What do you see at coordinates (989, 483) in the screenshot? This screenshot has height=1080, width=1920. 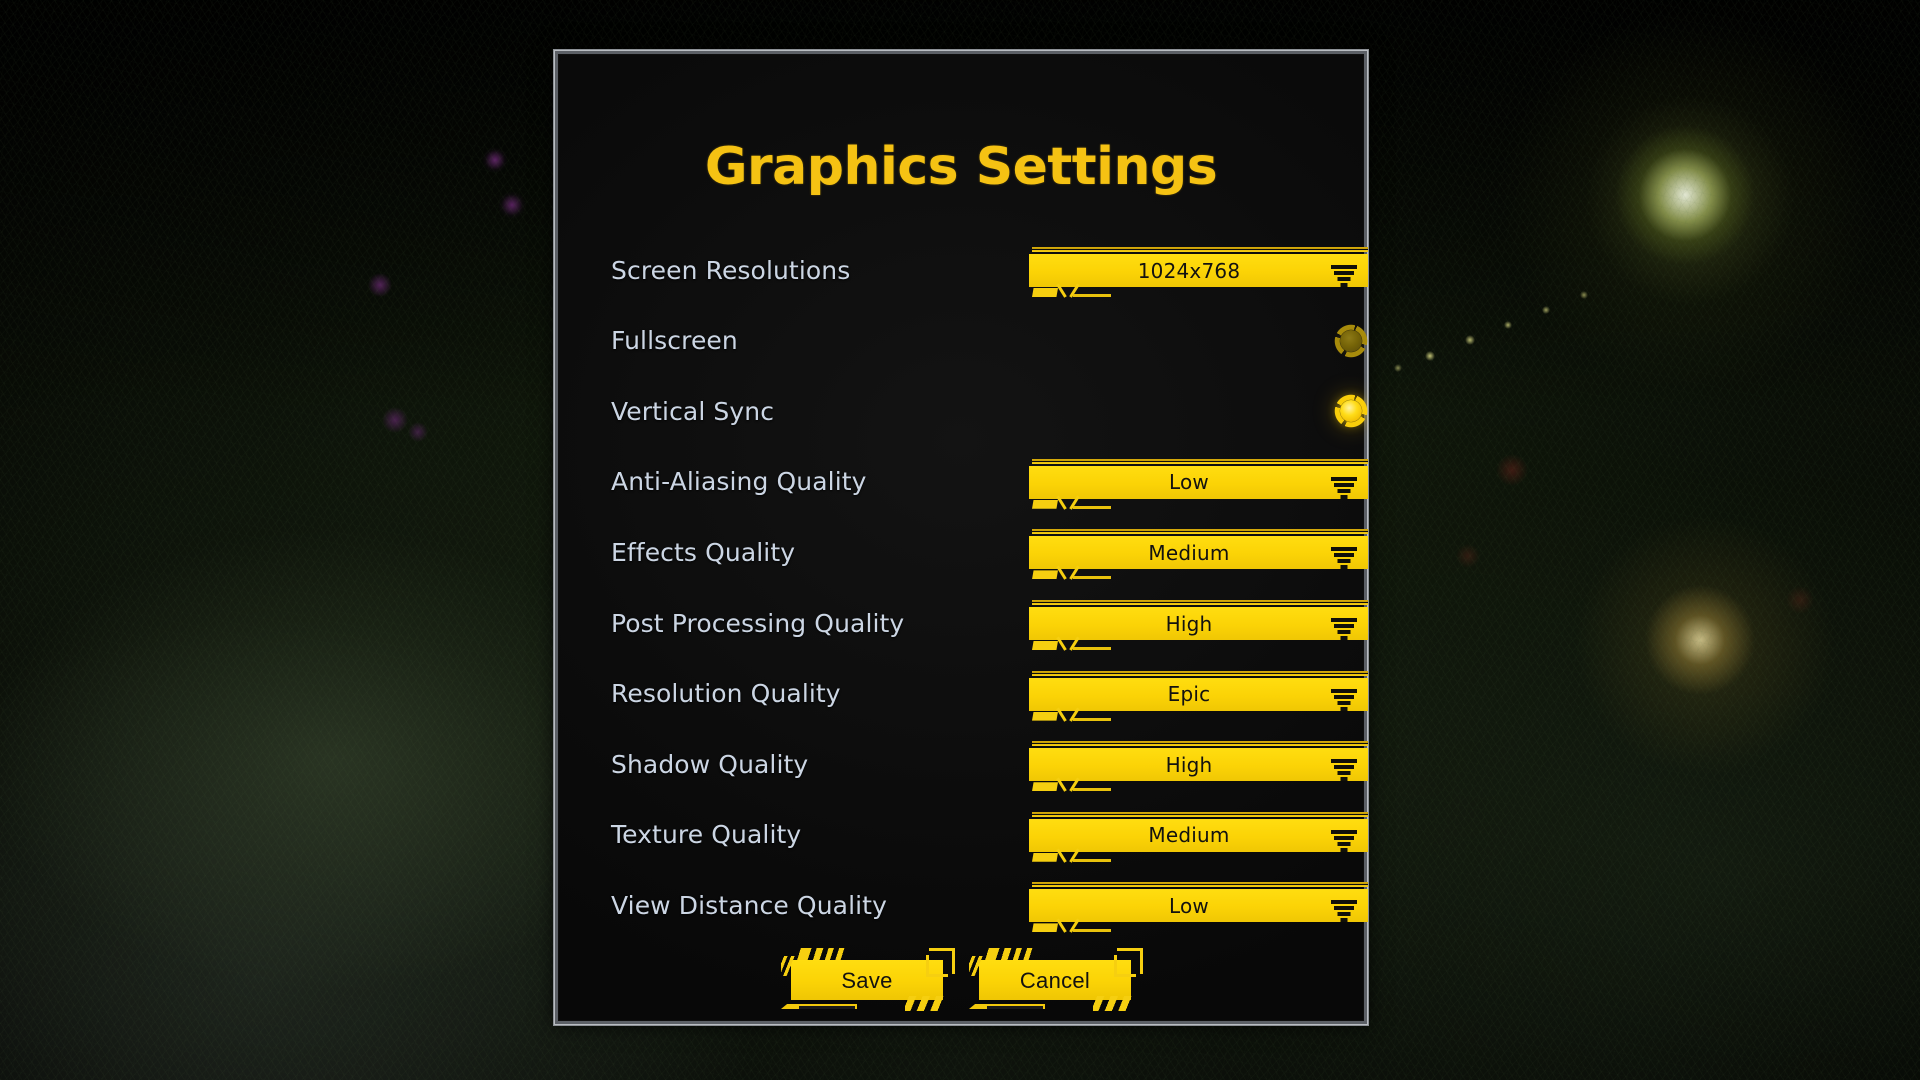 I see `setting-row: Anti-Aliasing Quality Low` at bounding box center [989, 483].